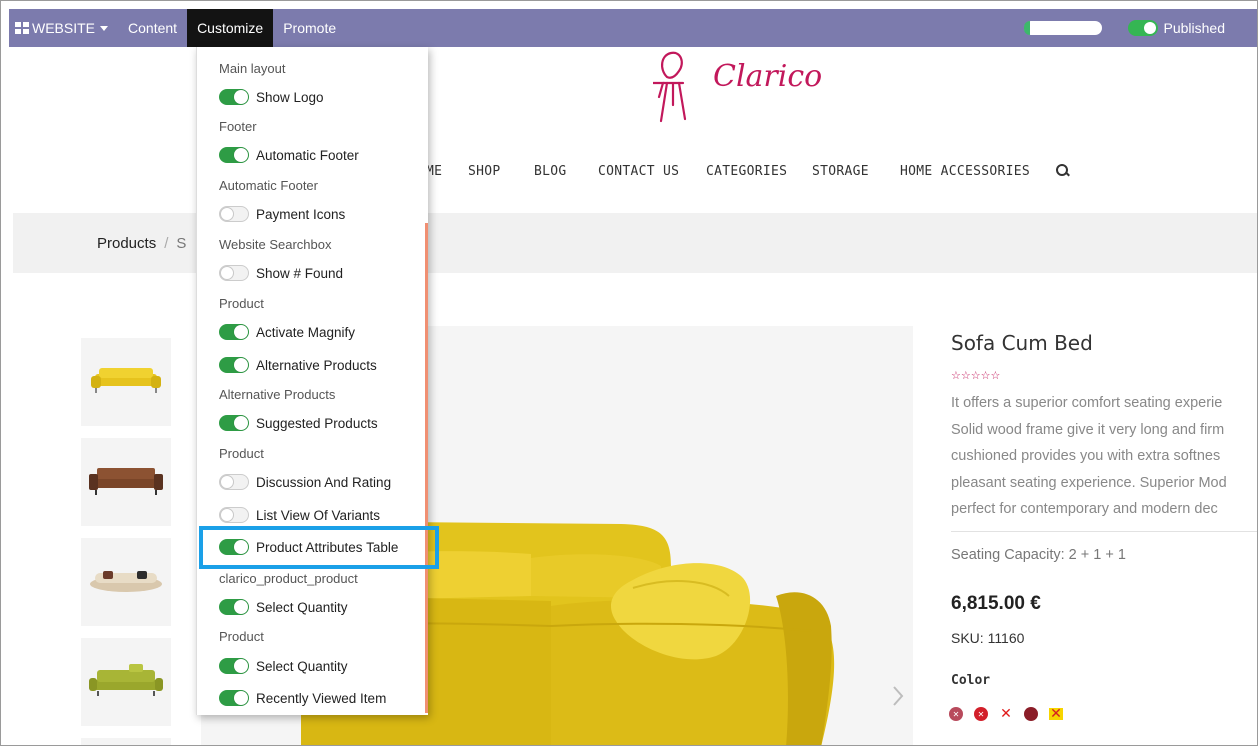 The image size is (1258, 746). Describe the element at coordinates (1194, 28) in the screenshot. I see `published-label: Published` at that location.